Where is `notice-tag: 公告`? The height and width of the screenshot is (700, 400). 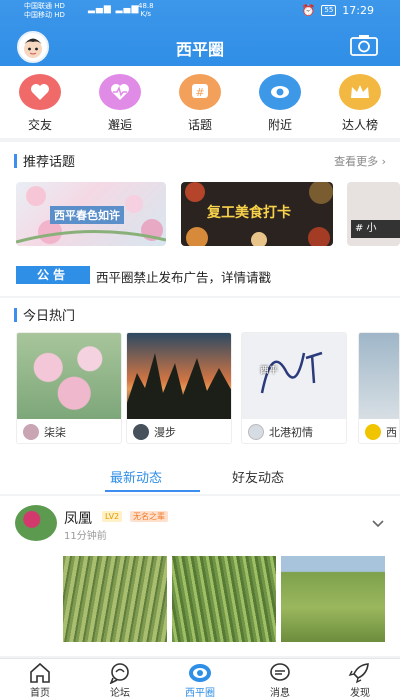
notice-tag: 公告 is located at coordinates (53, 275).